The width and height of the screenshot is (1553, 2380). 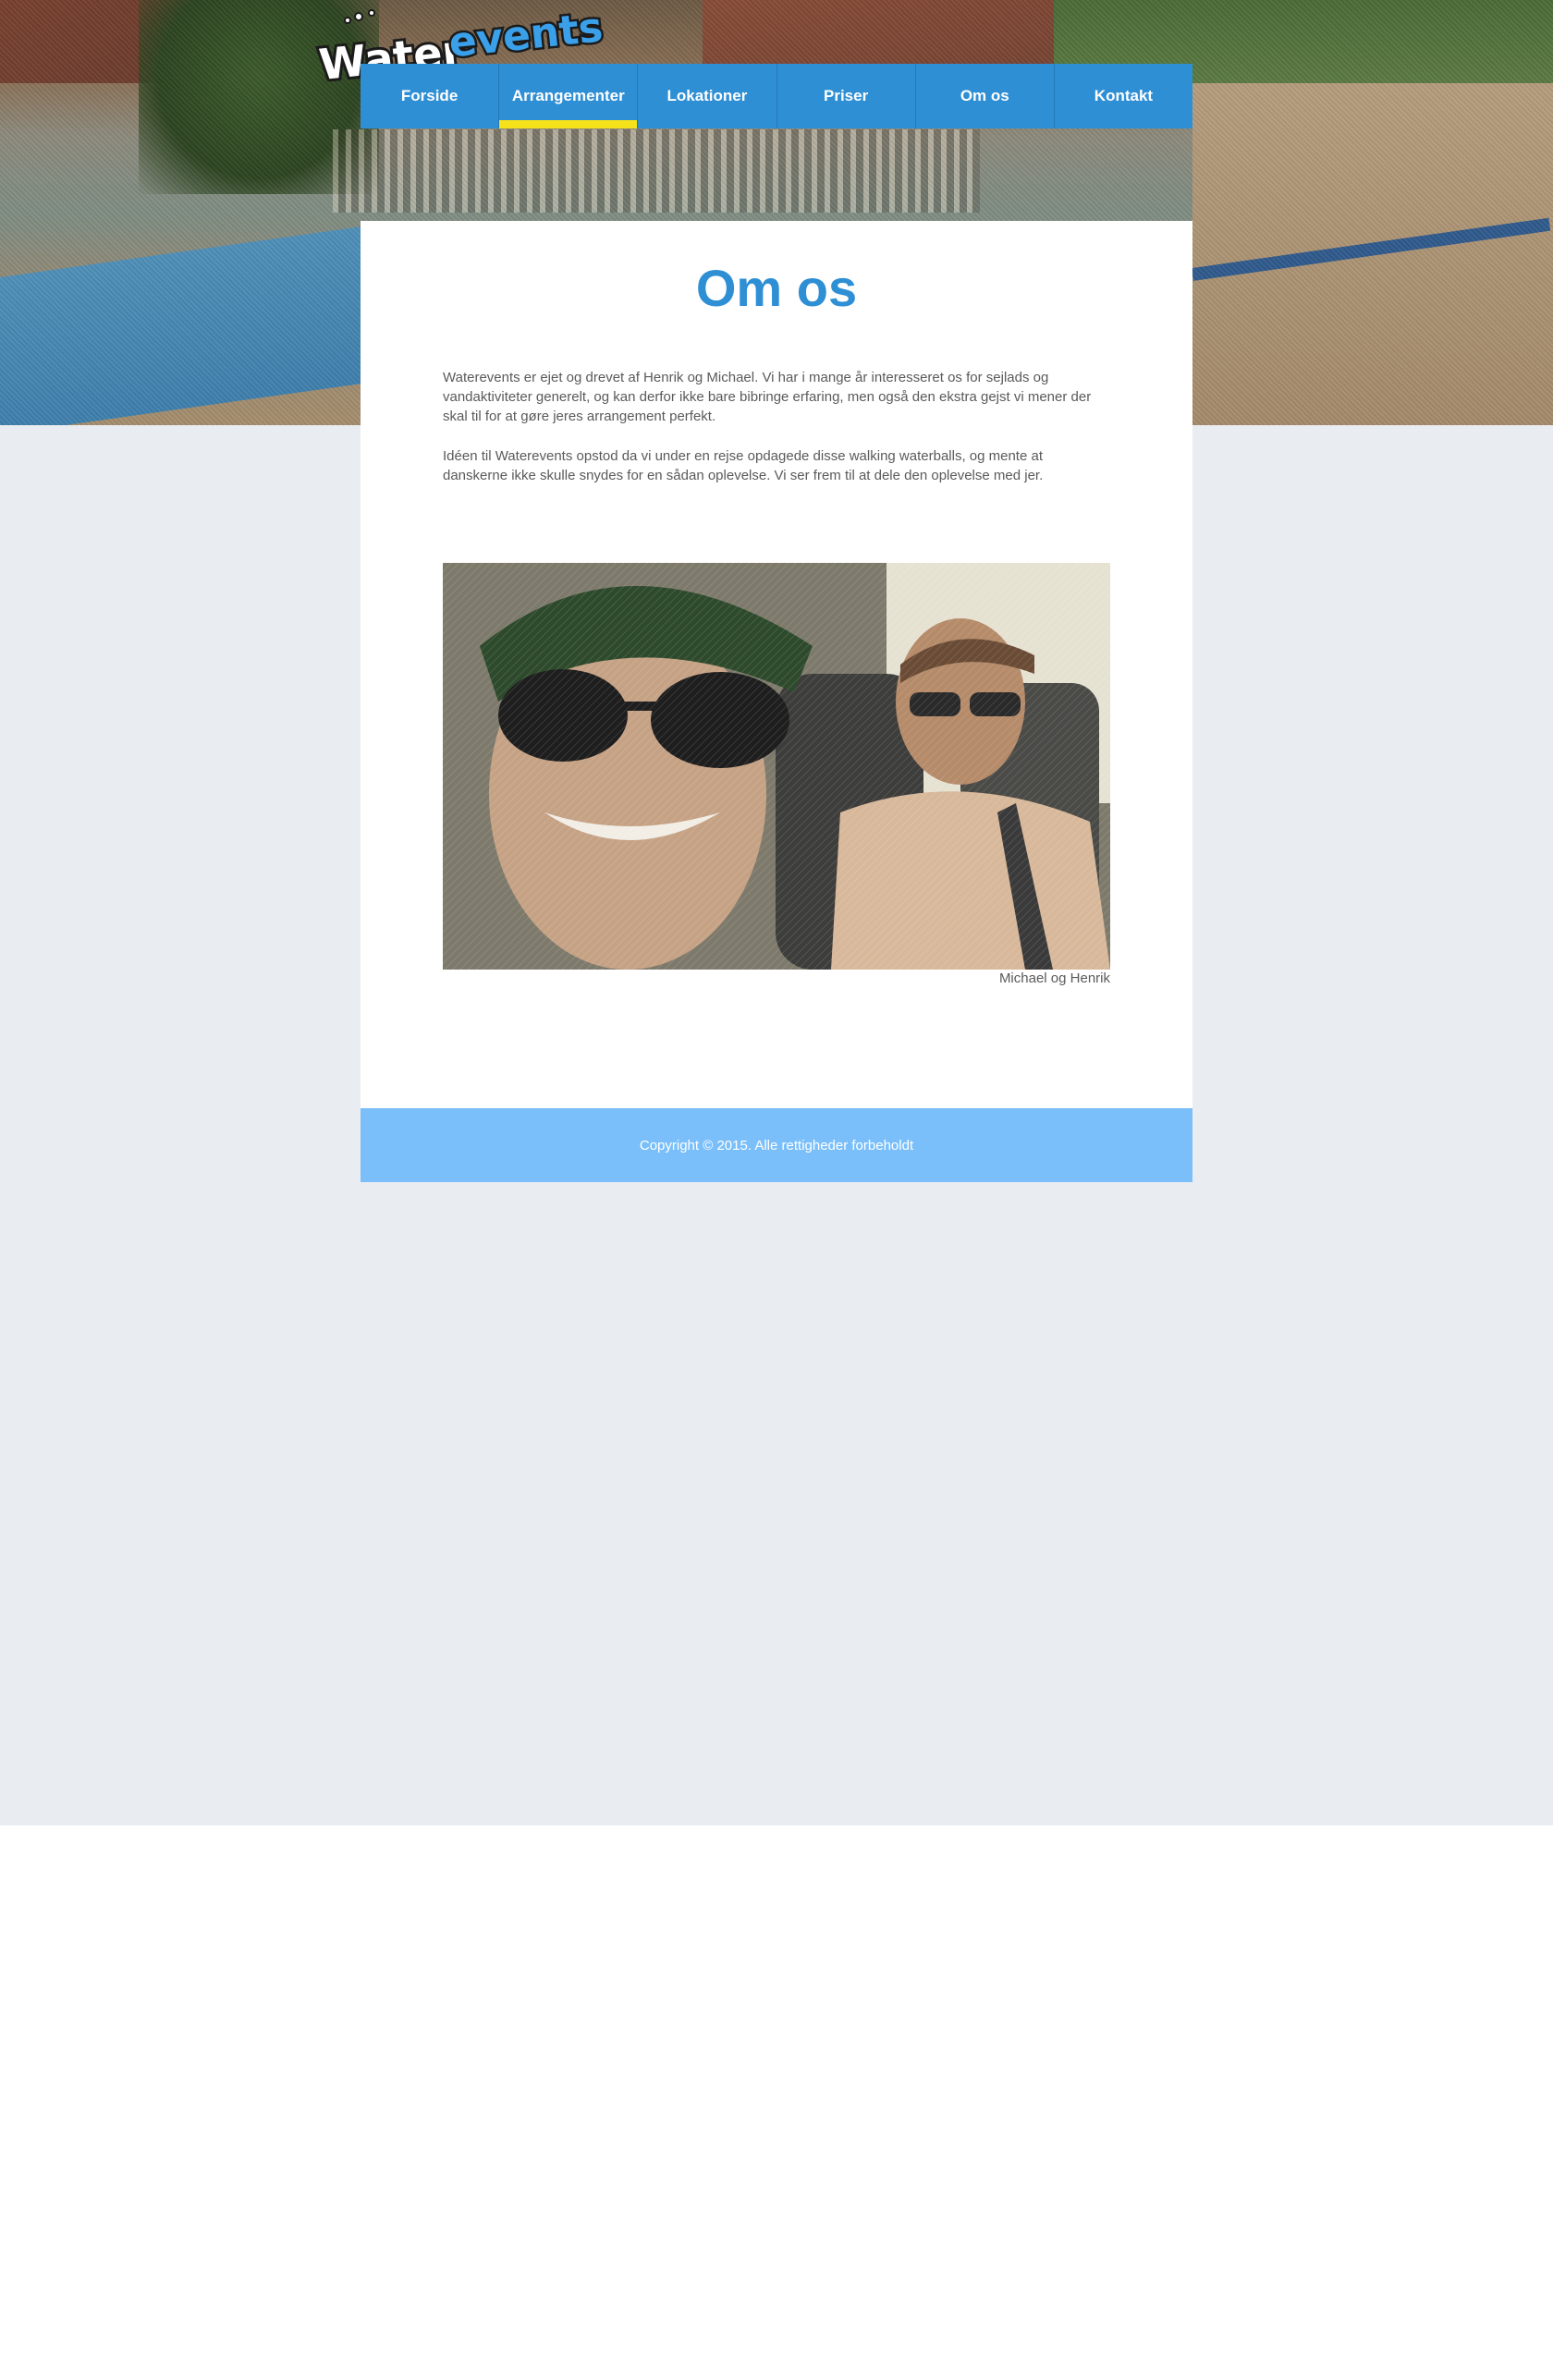 What do you see at coordinates (359, 16) in the screenshot?
I see `splash-drop-icon` at bounding box center [359, 16].